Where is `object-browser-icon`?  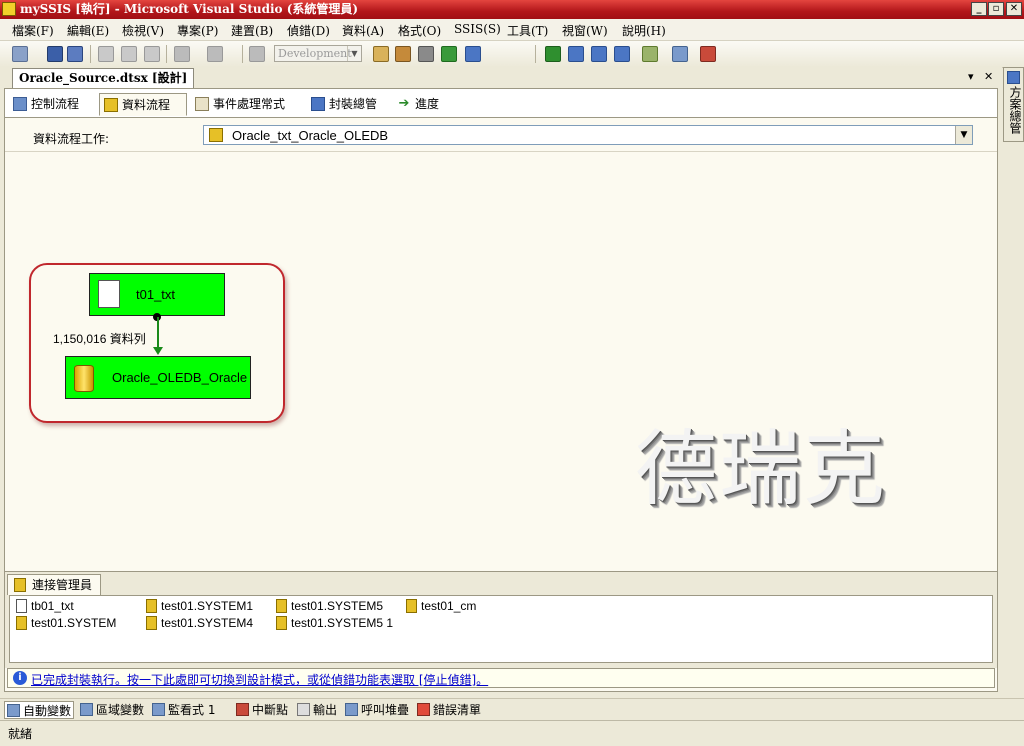 object-browser-icon is located at coordinates (449, 54).